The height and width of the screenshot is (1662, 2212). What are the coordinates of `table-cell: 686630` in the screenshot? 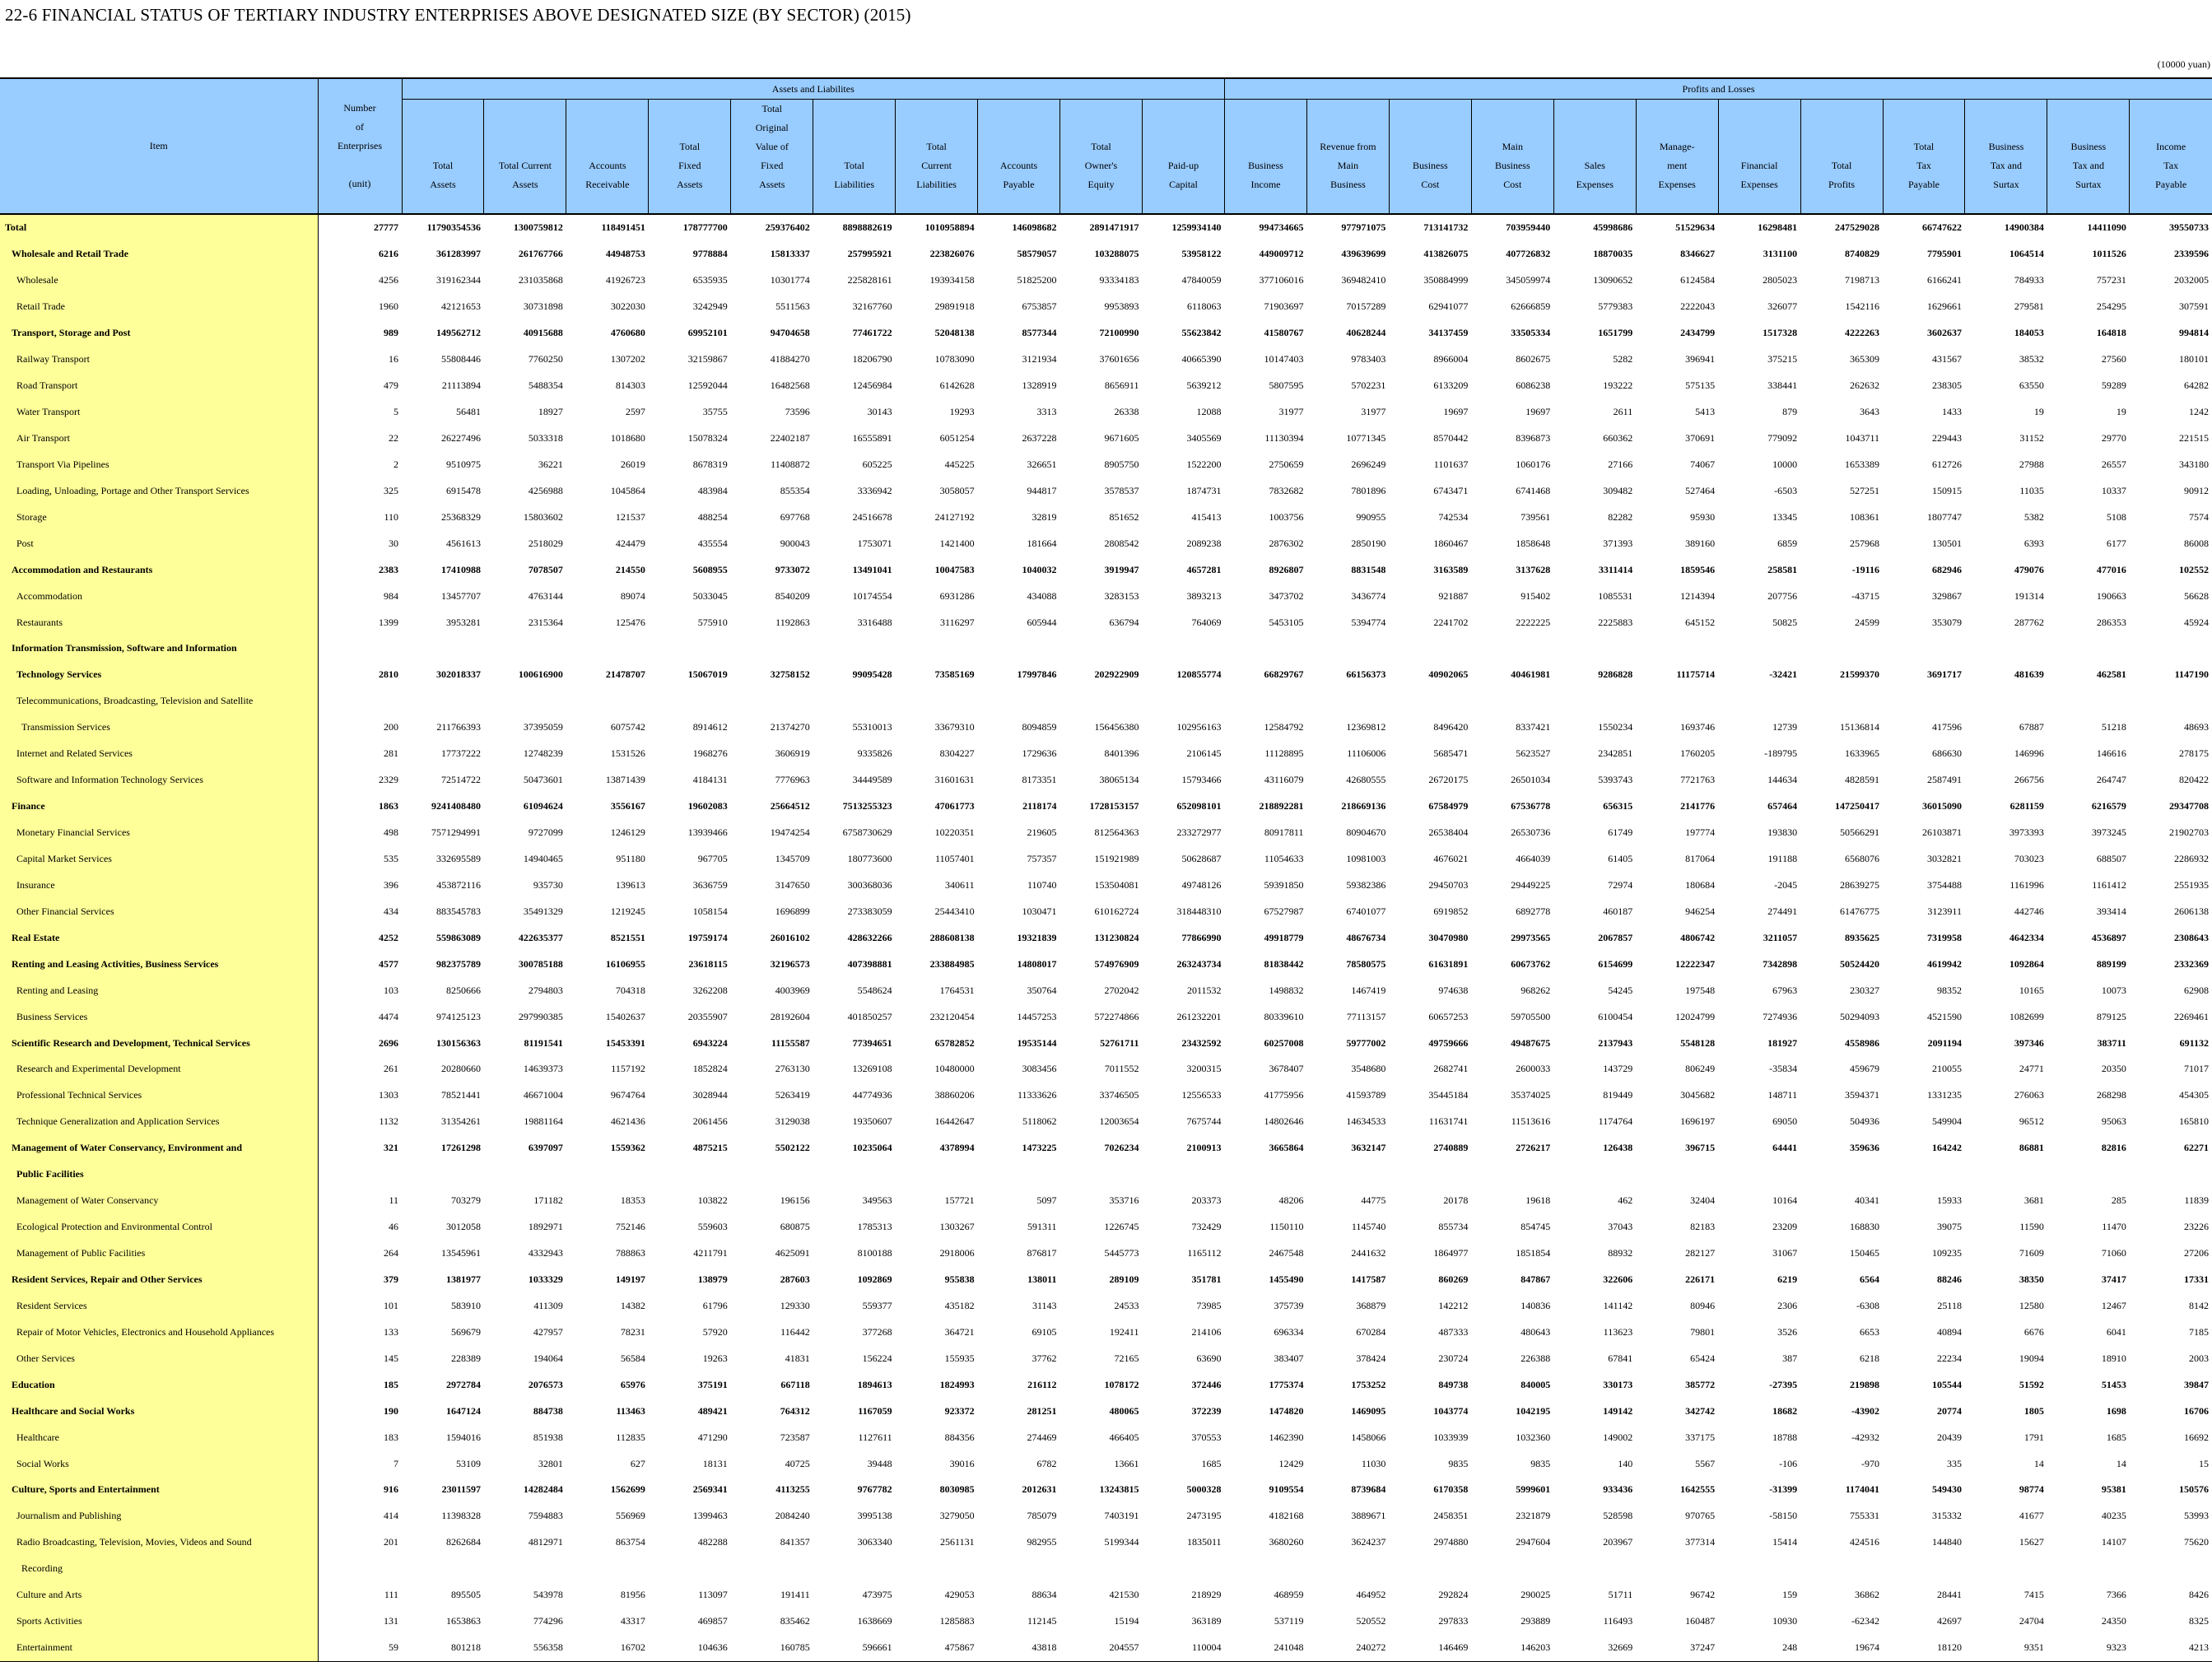 It's located at (1946, 753).